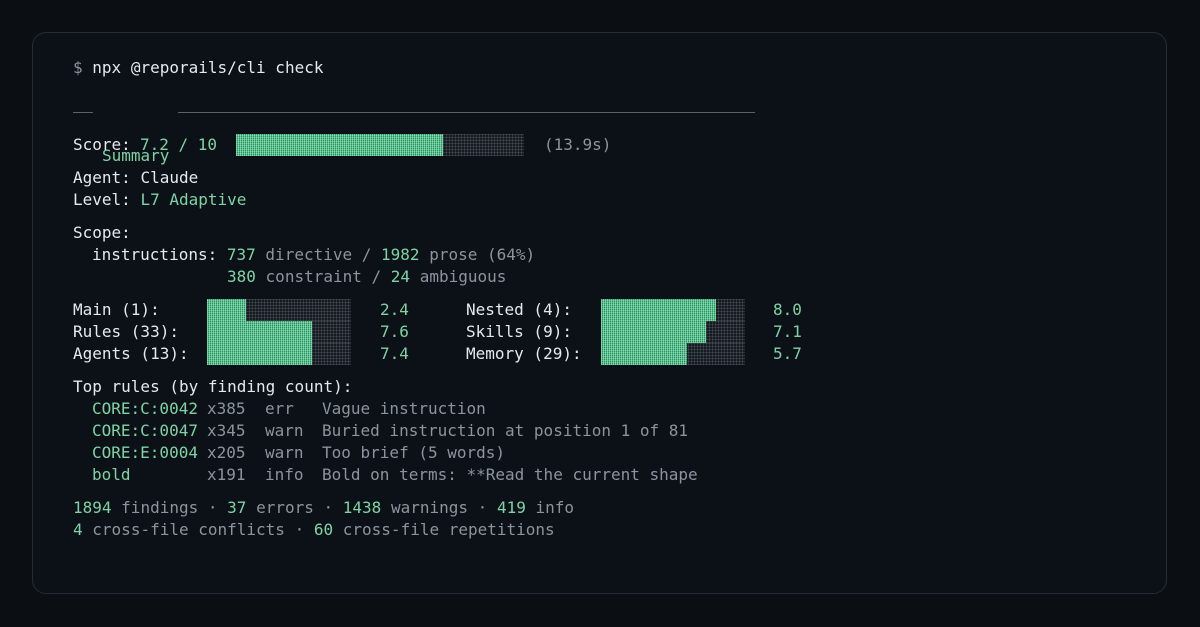 The width and height of the screenshot is (1200, 627). Describe the element at coordinates (524, 353) in the screenshot. I see `category-label: Memory (29):` at that location.